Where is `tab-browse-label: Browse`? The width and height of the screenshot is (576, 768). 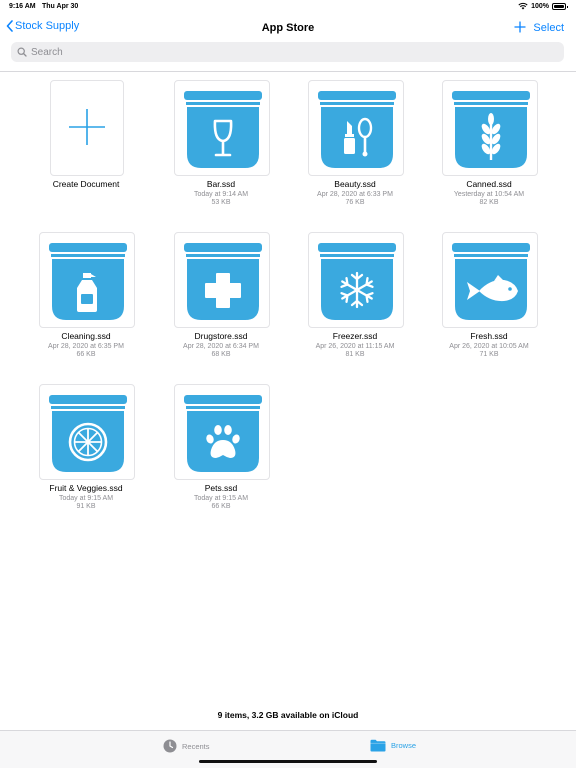 tab-browse-label: Browse is located at coordinates (404, 745).